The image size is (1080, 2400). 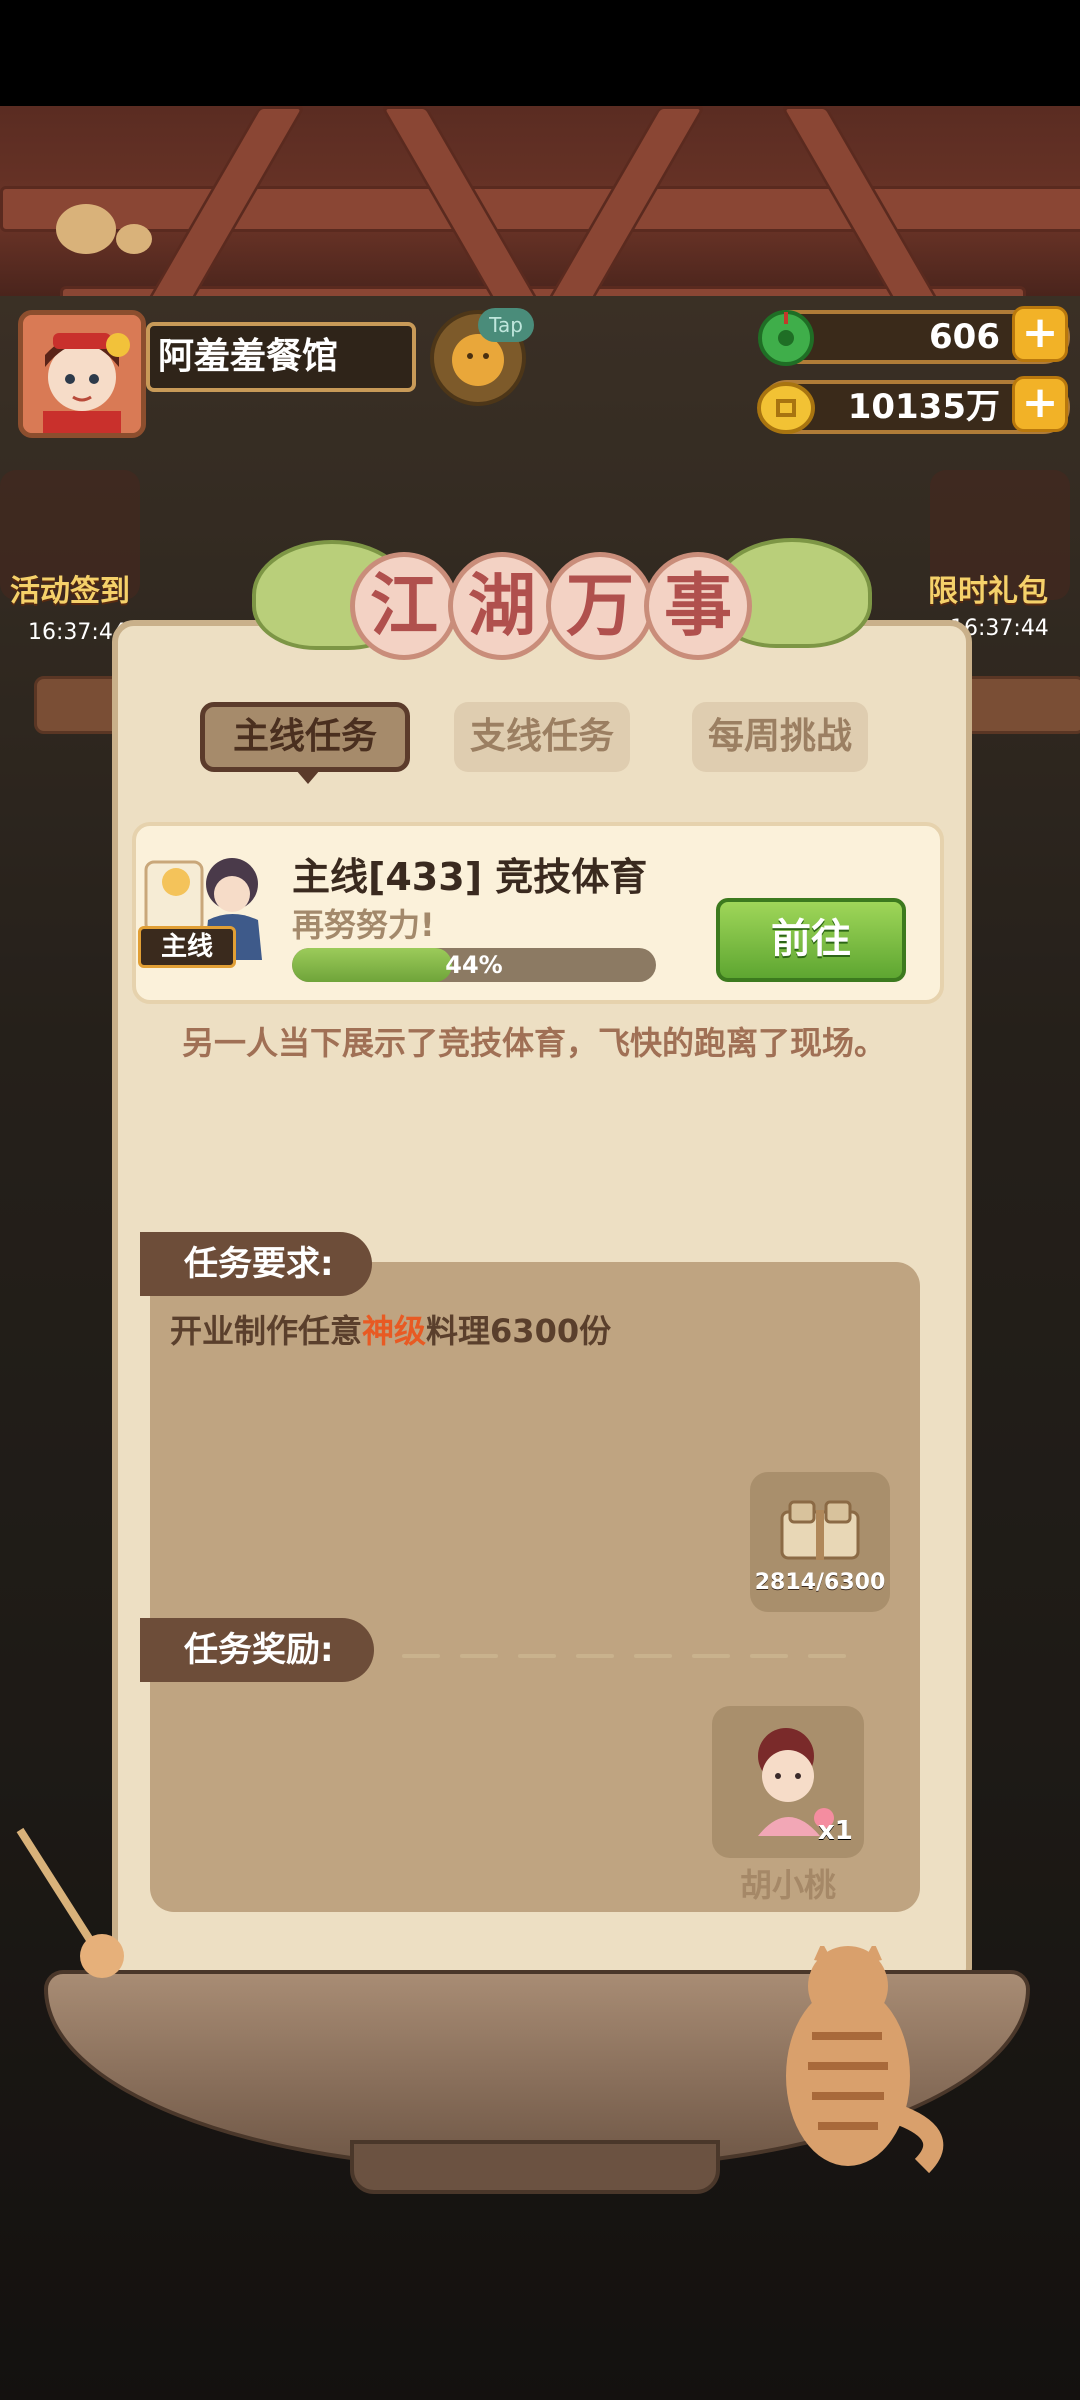 I want to click on restaurant-name: 阿羞羞餐馆, so click(x=281, y=357).